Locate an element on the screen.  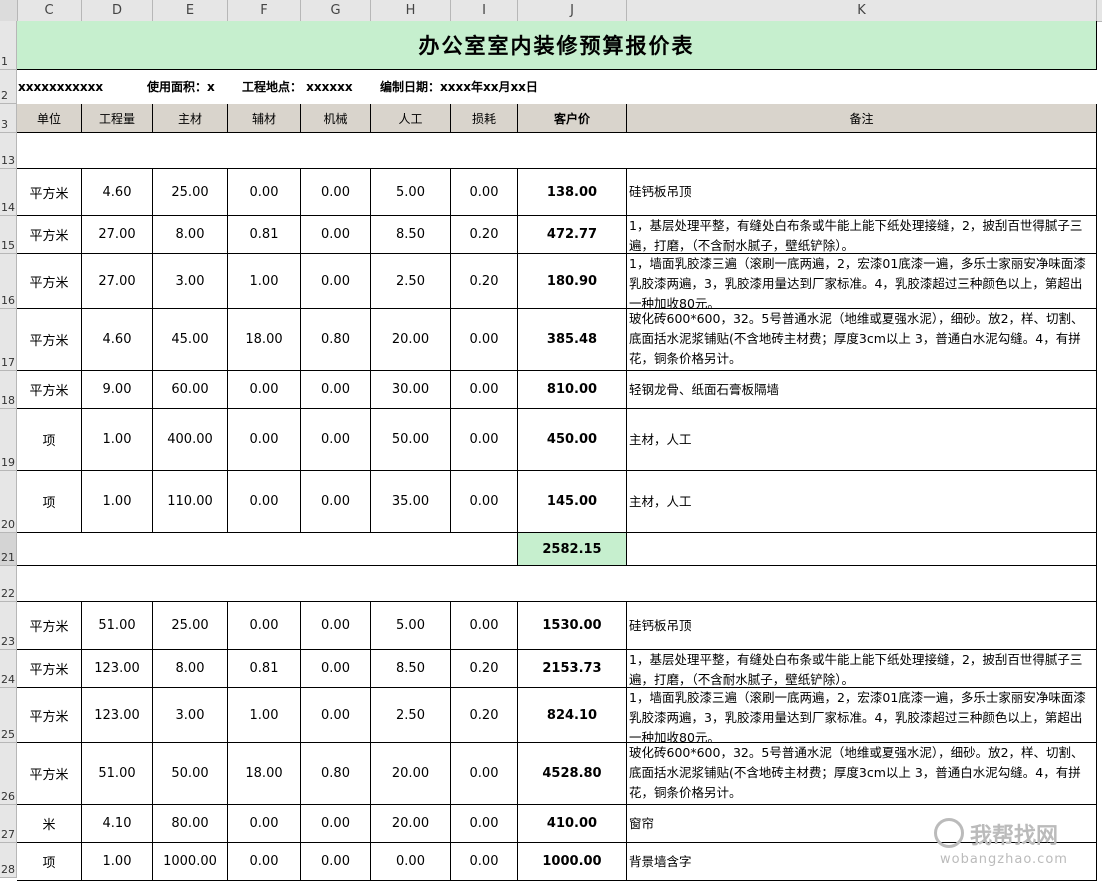
cell-quantity: 9.00 is located at coordinates (117, 390).